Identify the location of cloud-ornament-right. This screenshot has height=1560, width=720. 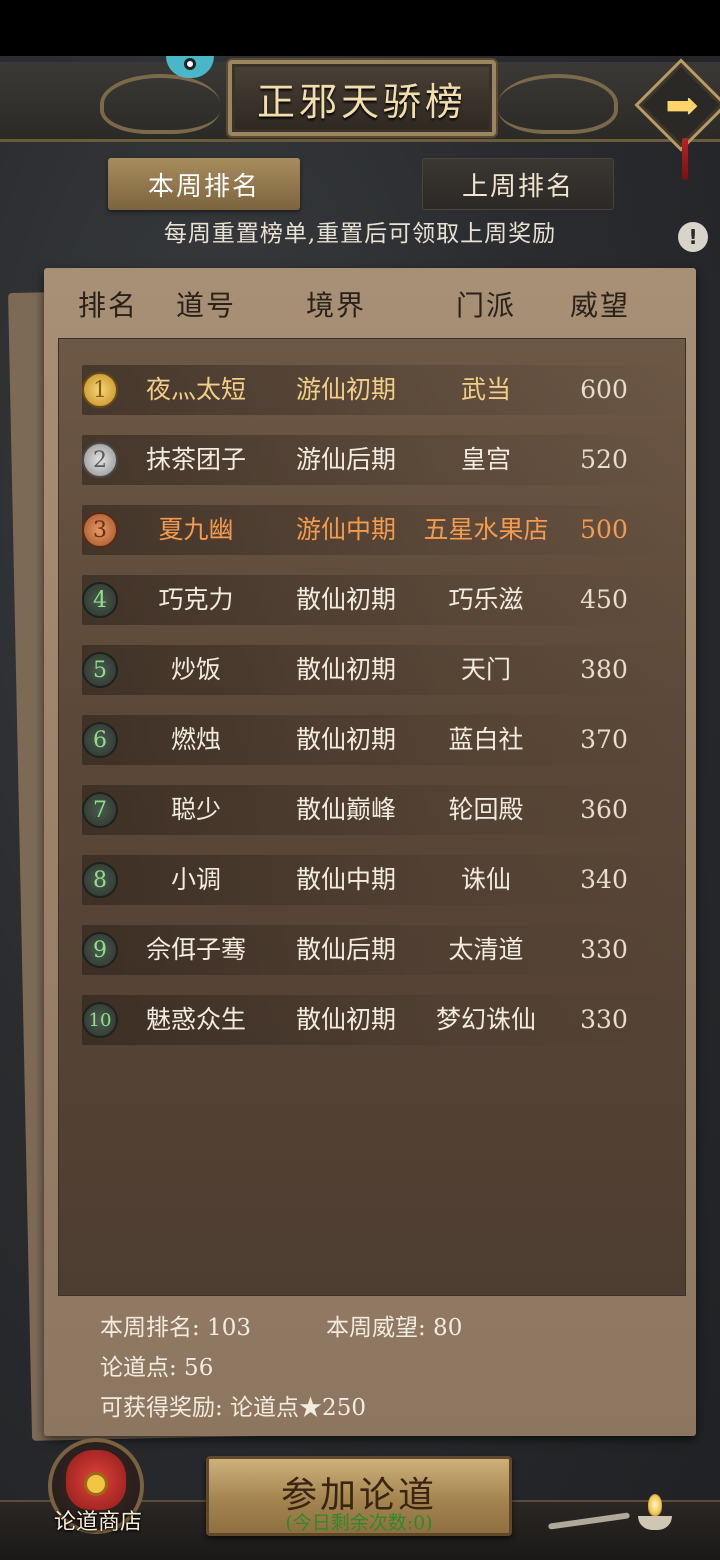
(558, 104).